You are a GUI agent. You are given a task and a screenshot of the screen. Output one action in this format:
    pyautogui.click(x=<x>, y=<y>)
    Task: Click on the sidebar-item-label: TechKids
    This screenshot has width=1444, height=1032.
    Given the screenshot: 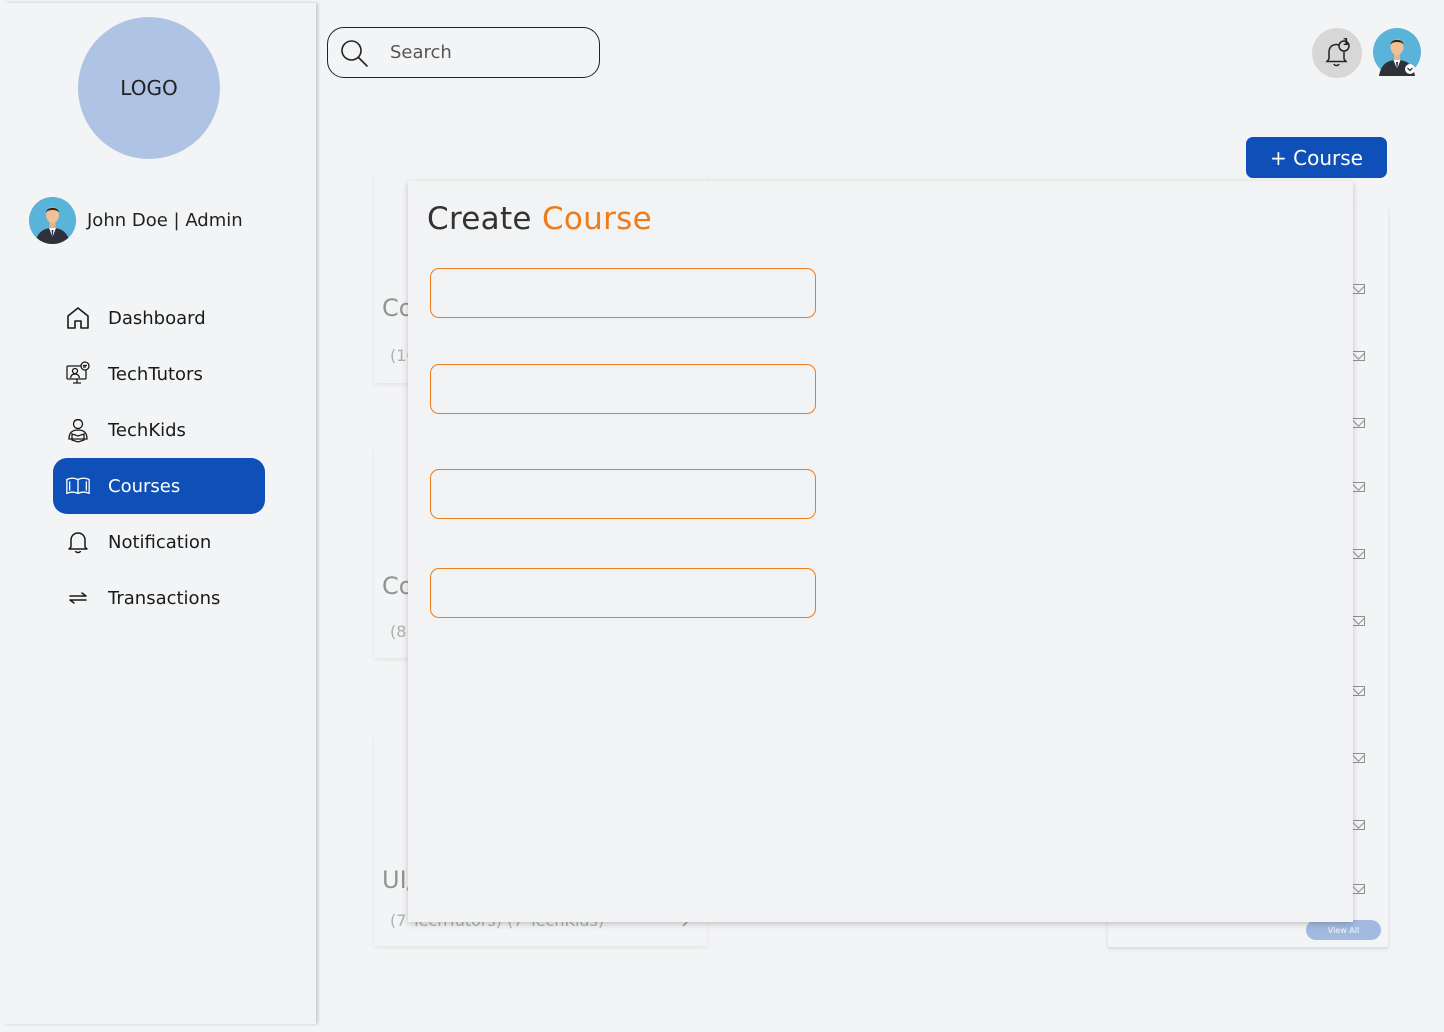 What is the action you would take?
    pyautogui.click(x=147, y=430)
    